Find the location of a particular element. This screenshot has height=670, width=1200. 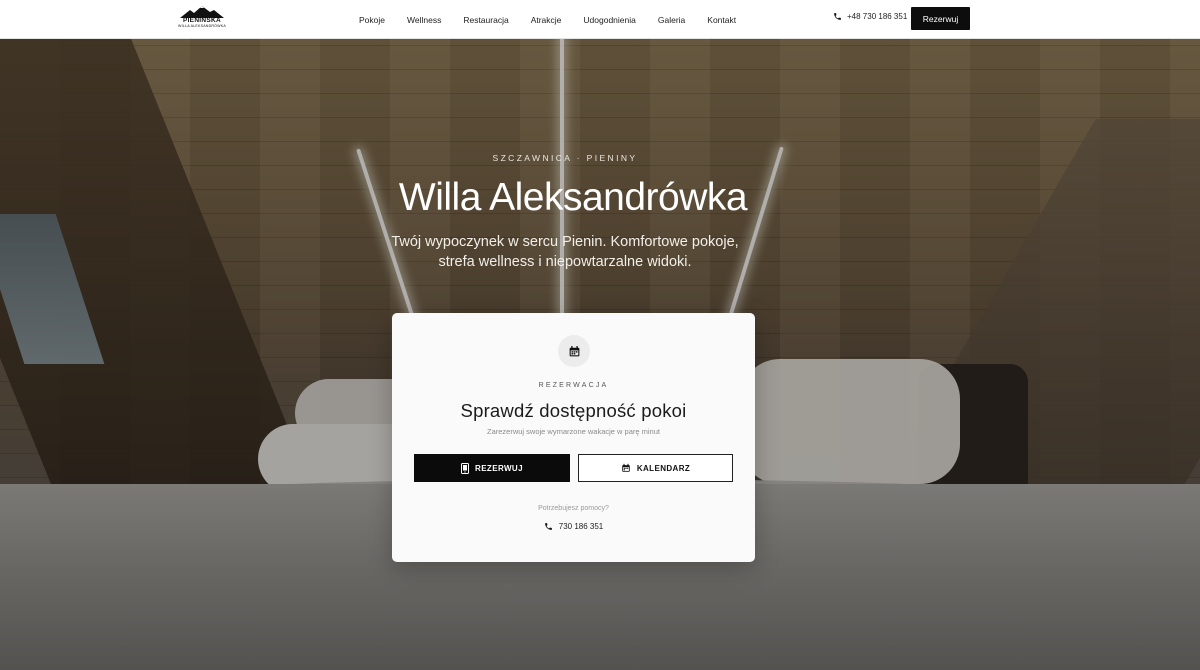

book-now-label: REZERWUJ is located at coordinates (499, 468).